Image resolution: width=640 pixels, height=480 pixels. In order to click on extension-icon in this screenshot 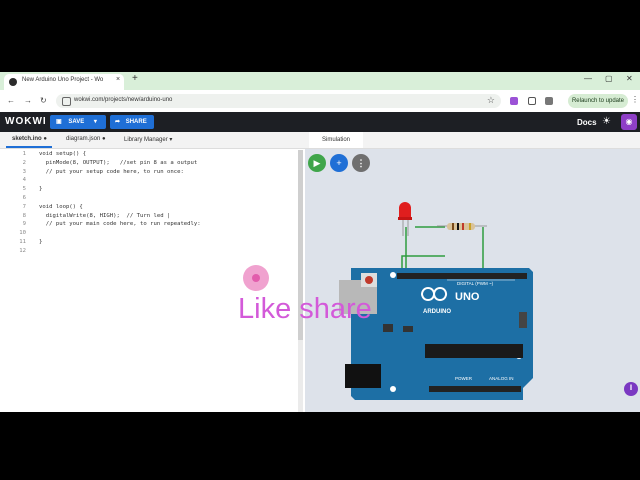, I will do `click(514, 101)`.